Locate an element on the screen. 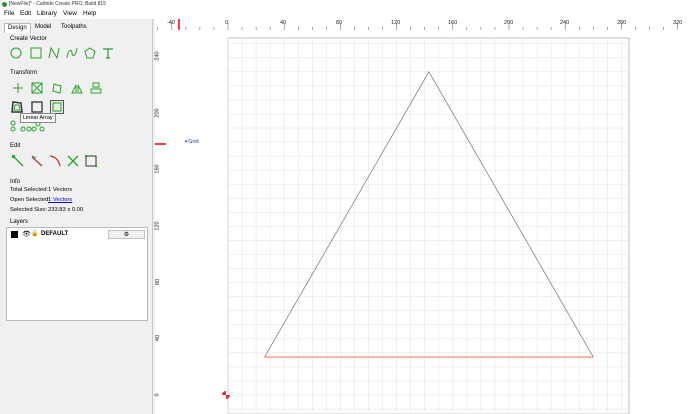 The height and width of the screenshot is (414, 690). ruler-left-label: 240 is located at coordinates (157, 56).